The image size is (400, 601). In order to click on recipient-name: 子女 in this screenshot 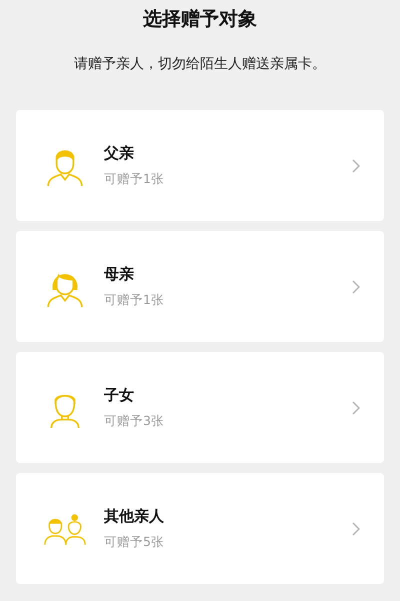, I will do `click(119, 395)`.